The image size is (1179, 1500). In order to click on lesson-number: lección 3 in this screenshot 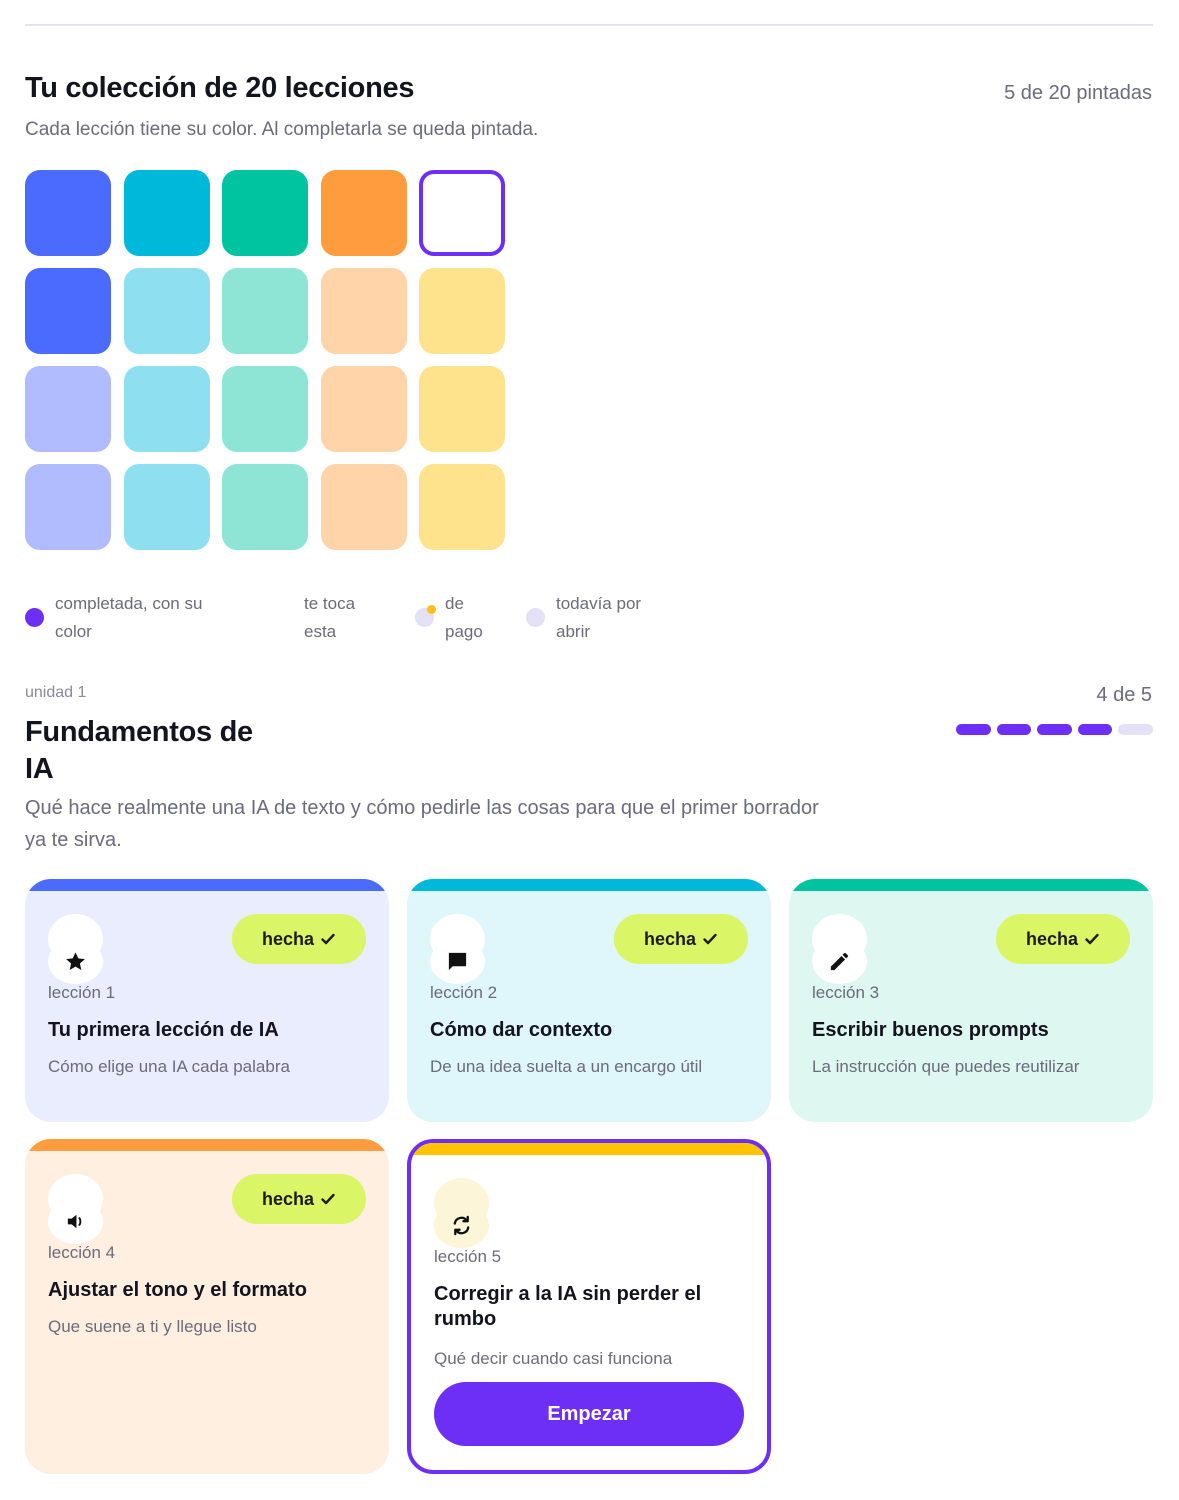, I will do `click(846, 992)`.